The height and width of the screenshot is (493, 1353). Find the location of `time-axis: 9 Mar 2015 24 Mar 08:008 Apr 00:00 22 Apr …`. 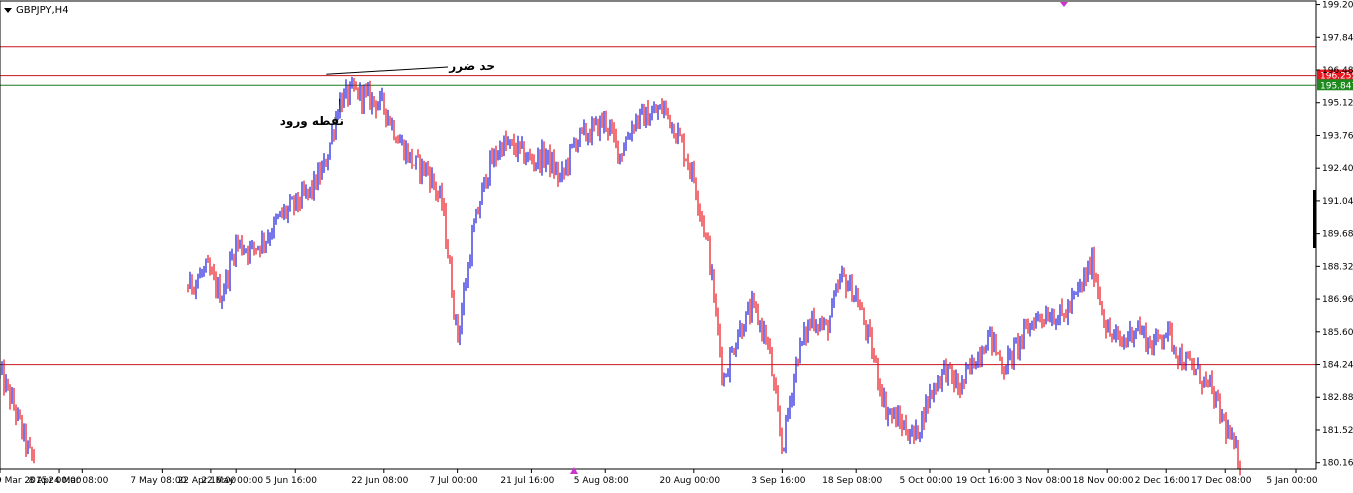

time-axis: 9 Mar 2015 24 Mar 08:008 Apr 00:00 22 Apr … is located at coordinates (659, 477).